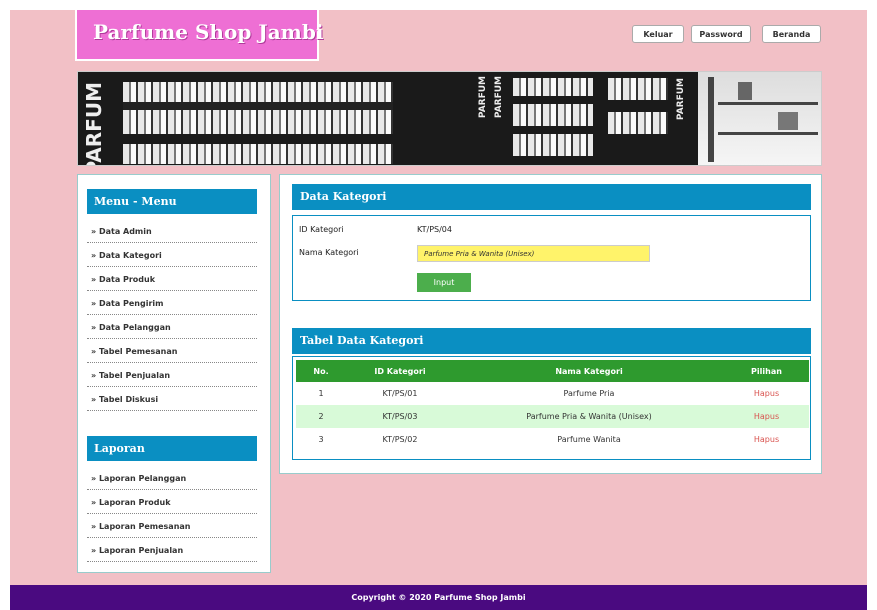 The width and height of the screenshot is (877, 610). What do you see at coordinates (533, 253) in the screenshot?
I see `nama-kategori-input: Parfume Pria & Wanita (Unisex)` at bounding box center [533, 253].